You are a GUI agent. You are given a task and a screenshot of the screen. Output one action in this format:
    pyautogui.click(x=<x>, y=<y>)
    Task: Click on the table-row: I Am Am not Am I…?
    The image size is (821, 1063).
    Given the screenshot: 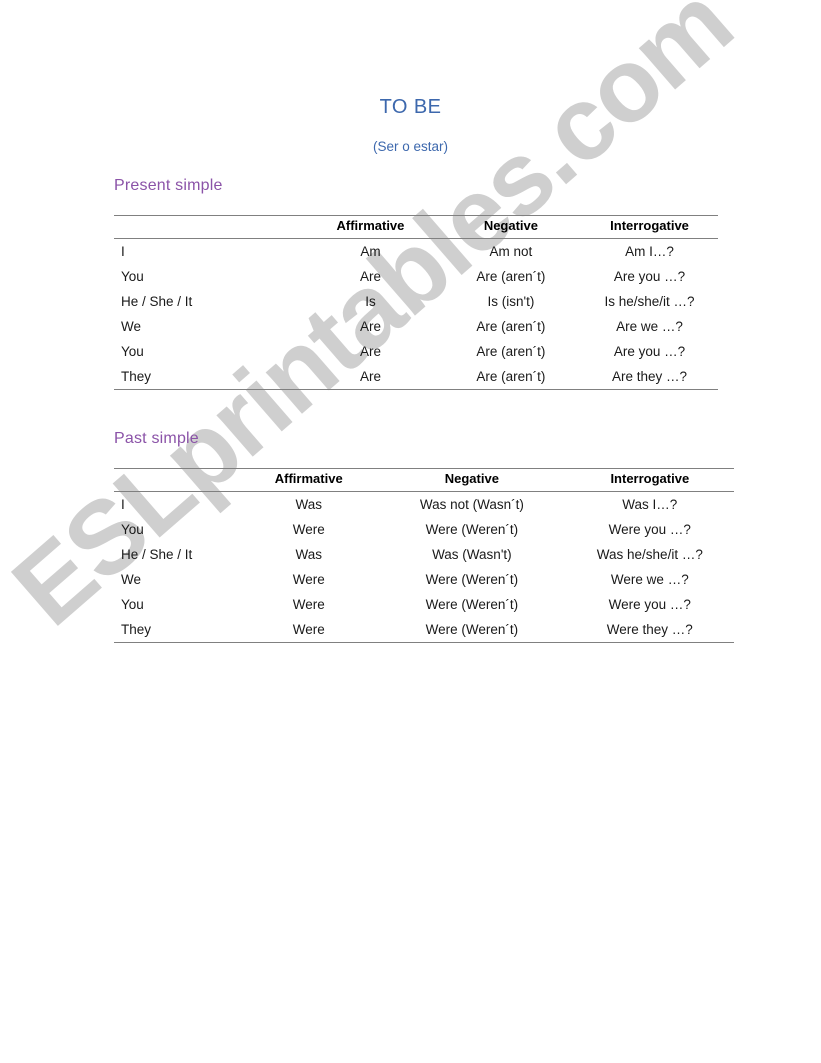 What is the action you would take?
    pyautogui.click(x=416, y=252)
    